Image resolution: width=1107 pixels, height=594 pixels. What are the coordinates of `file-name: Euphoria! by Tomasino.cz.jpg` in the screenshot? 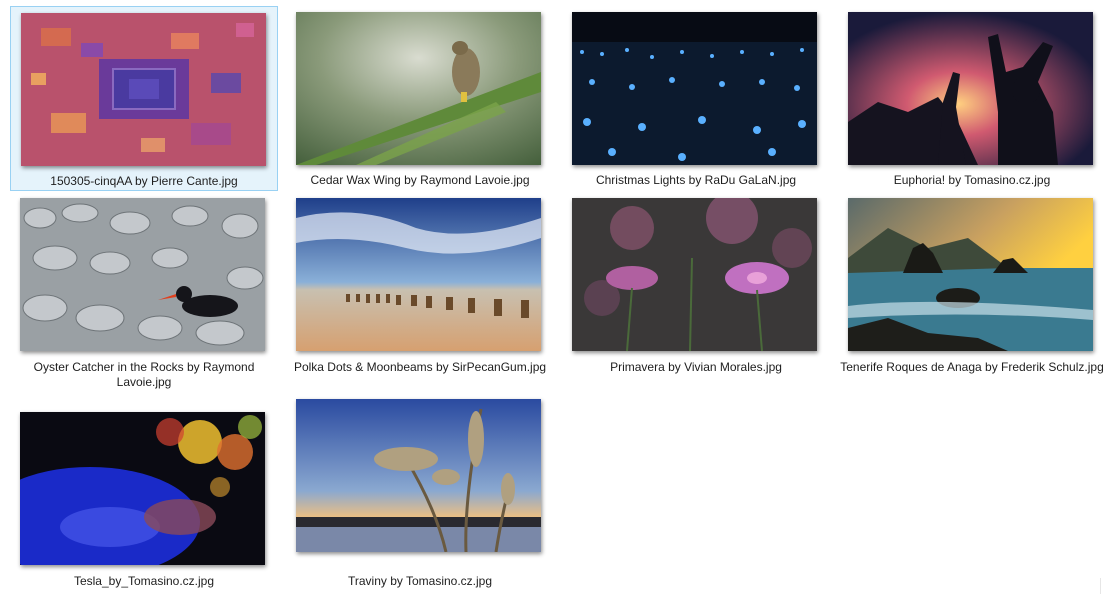 It's located at (972, 180).